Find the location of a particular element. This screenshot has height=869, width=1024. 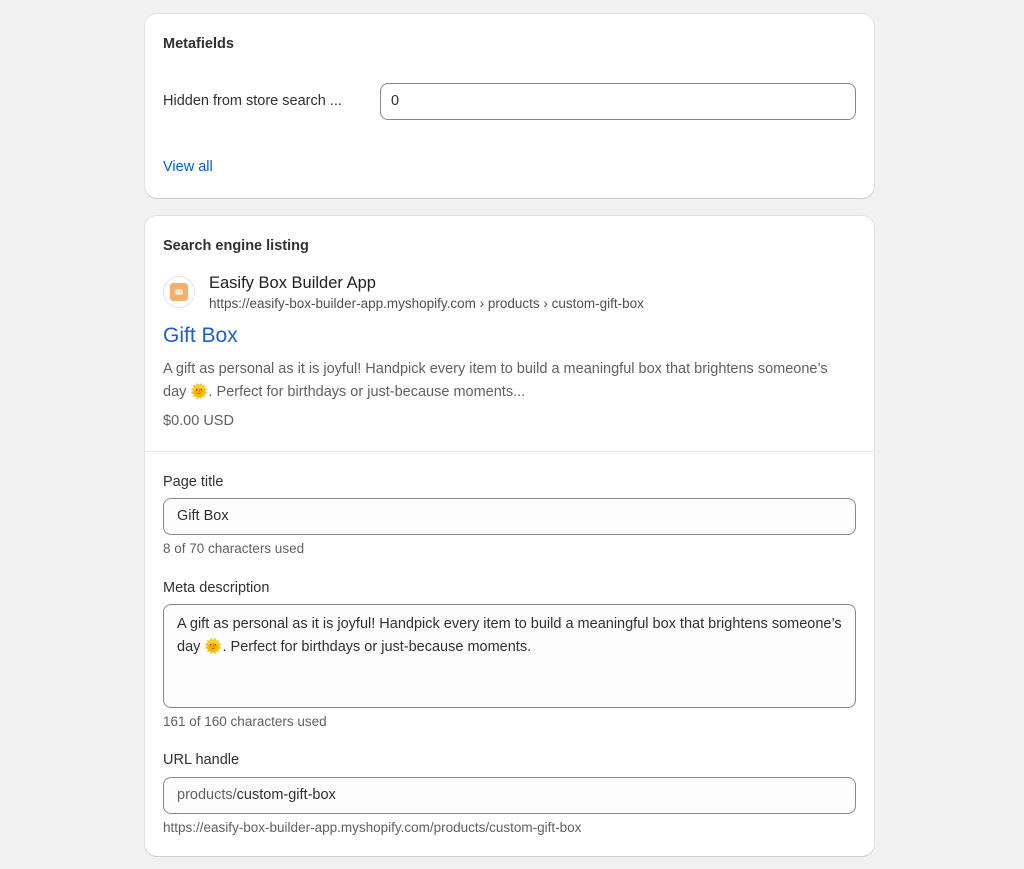

preview-site-name: Easify Box Builder App is located at coordinates (292, 283).